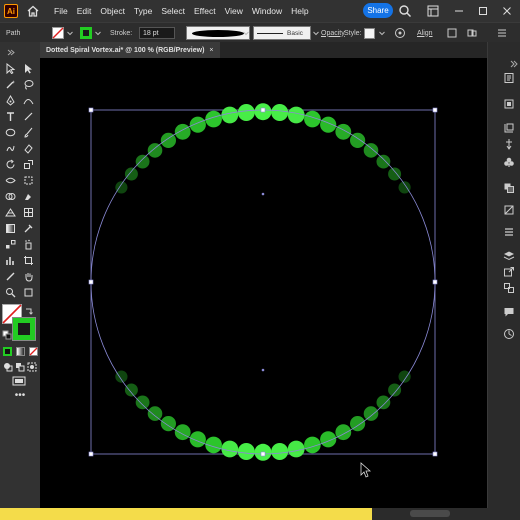 Image resolution: width=520 pixels, height=520 pixels. I want to click on edit-toolbar-icon: •••, so click(20, 396).